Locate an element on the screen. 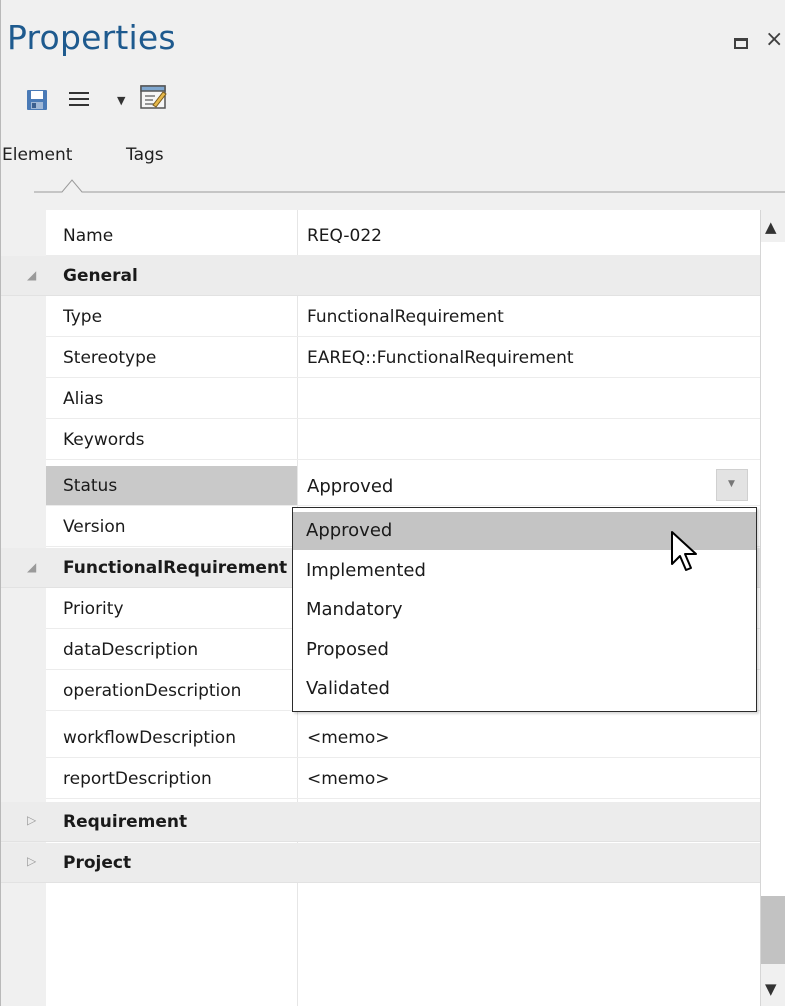 The width and height of the screenshot is (785, 1006). property-row-type: Type FunctionalRequirement is located at coordinates (403, 317).